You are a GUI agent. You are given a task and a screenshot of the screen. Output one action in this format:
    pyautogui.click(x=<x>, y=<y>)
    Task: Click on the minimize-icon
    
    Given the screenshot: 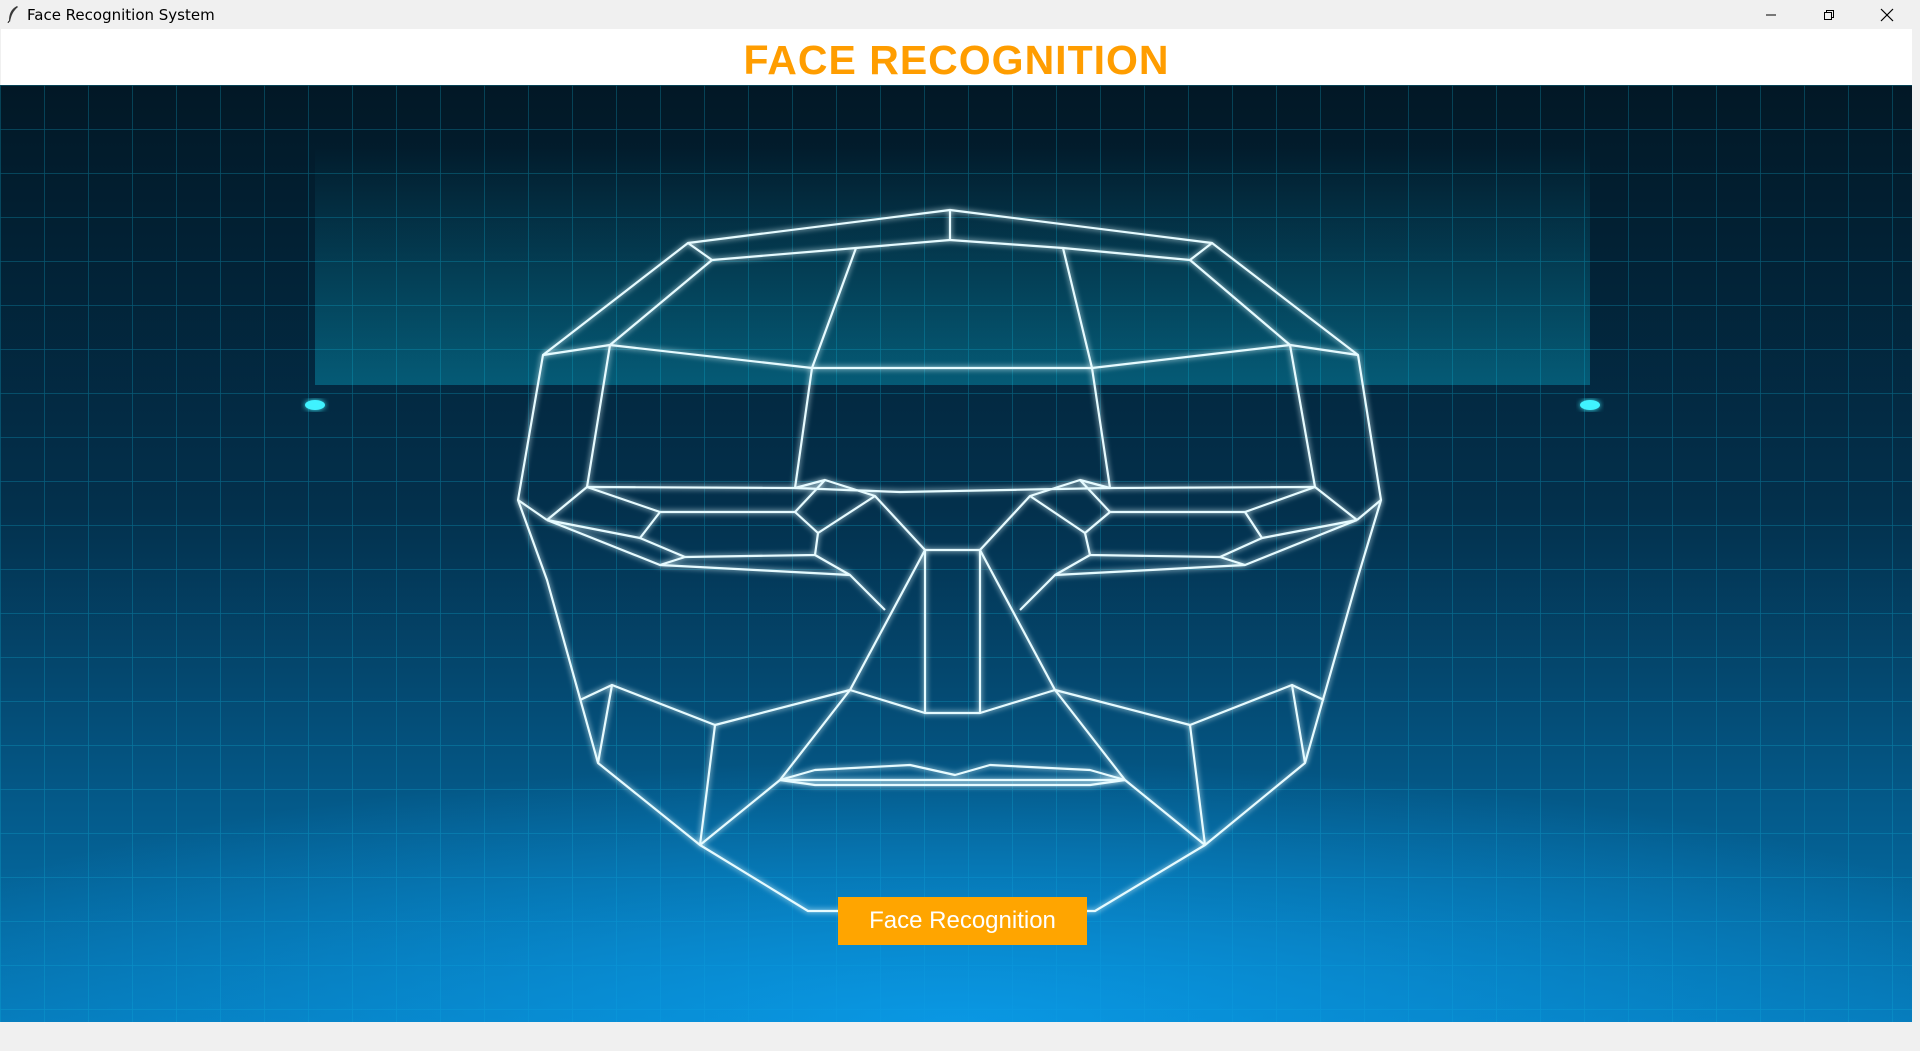 What is the action you would take?
    pyautogui.click(x=1771, y=14)
    